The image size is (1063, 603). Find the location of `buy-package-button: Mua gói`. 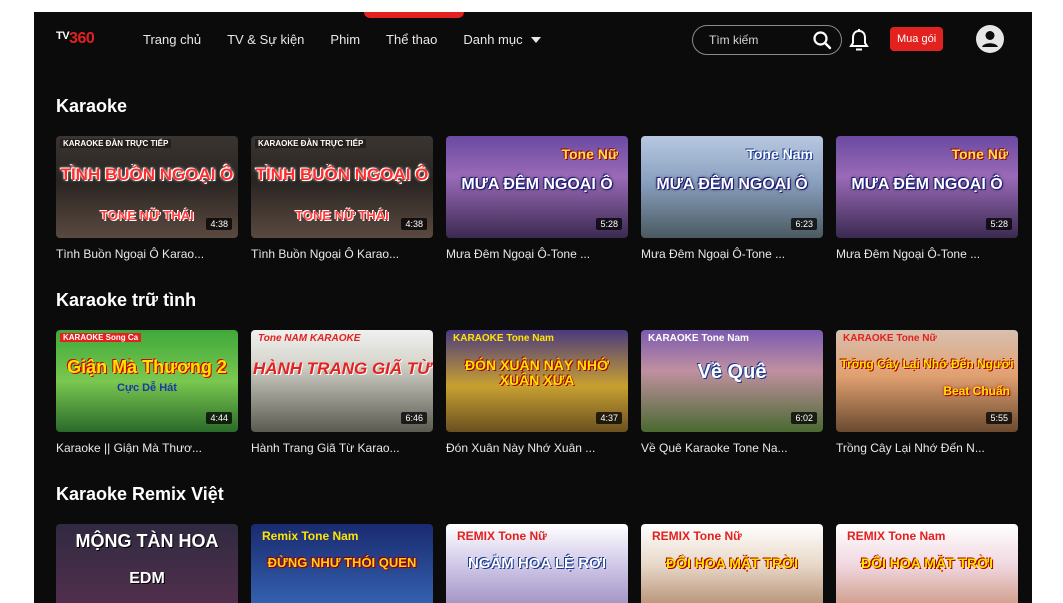

buy-package-button: Mua gói is located at coordinates (917, 39).